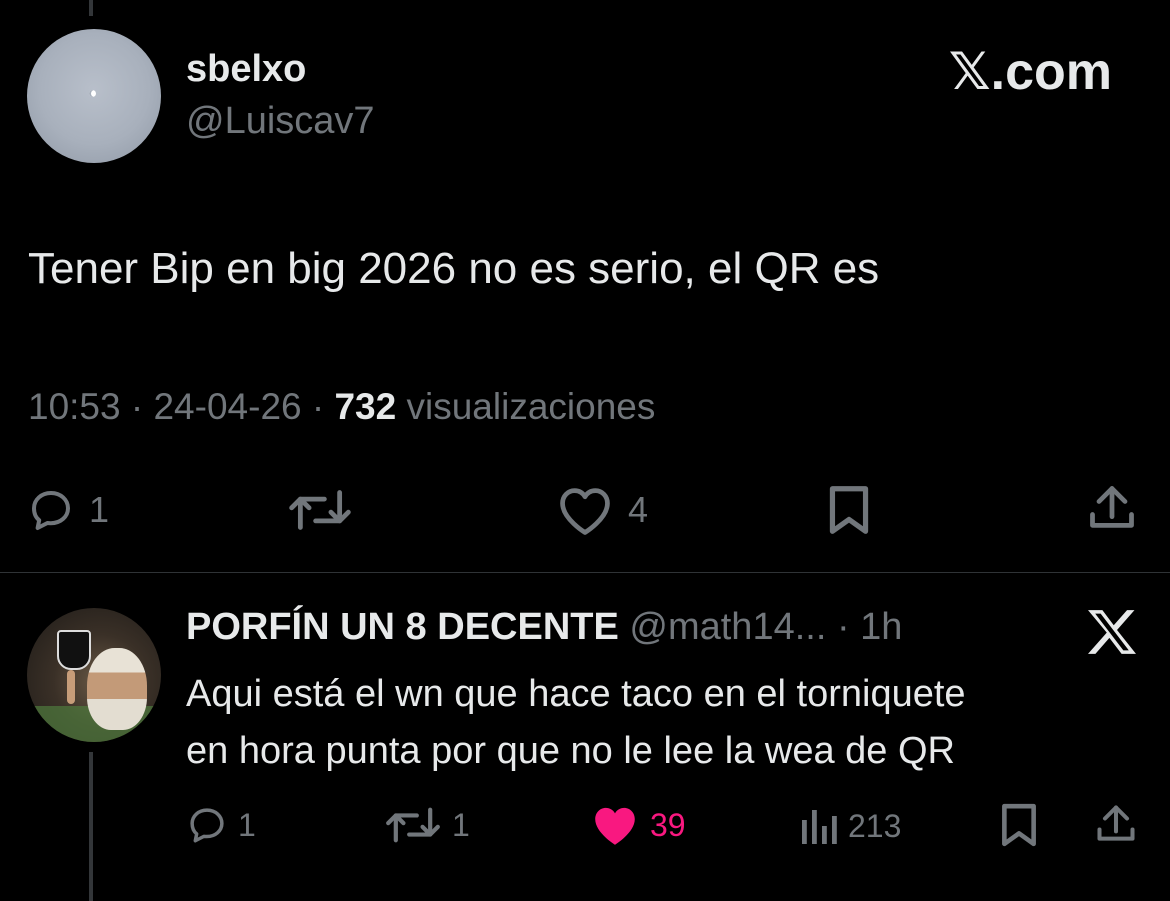  I want to click on retweet-button, so click(320, 510).